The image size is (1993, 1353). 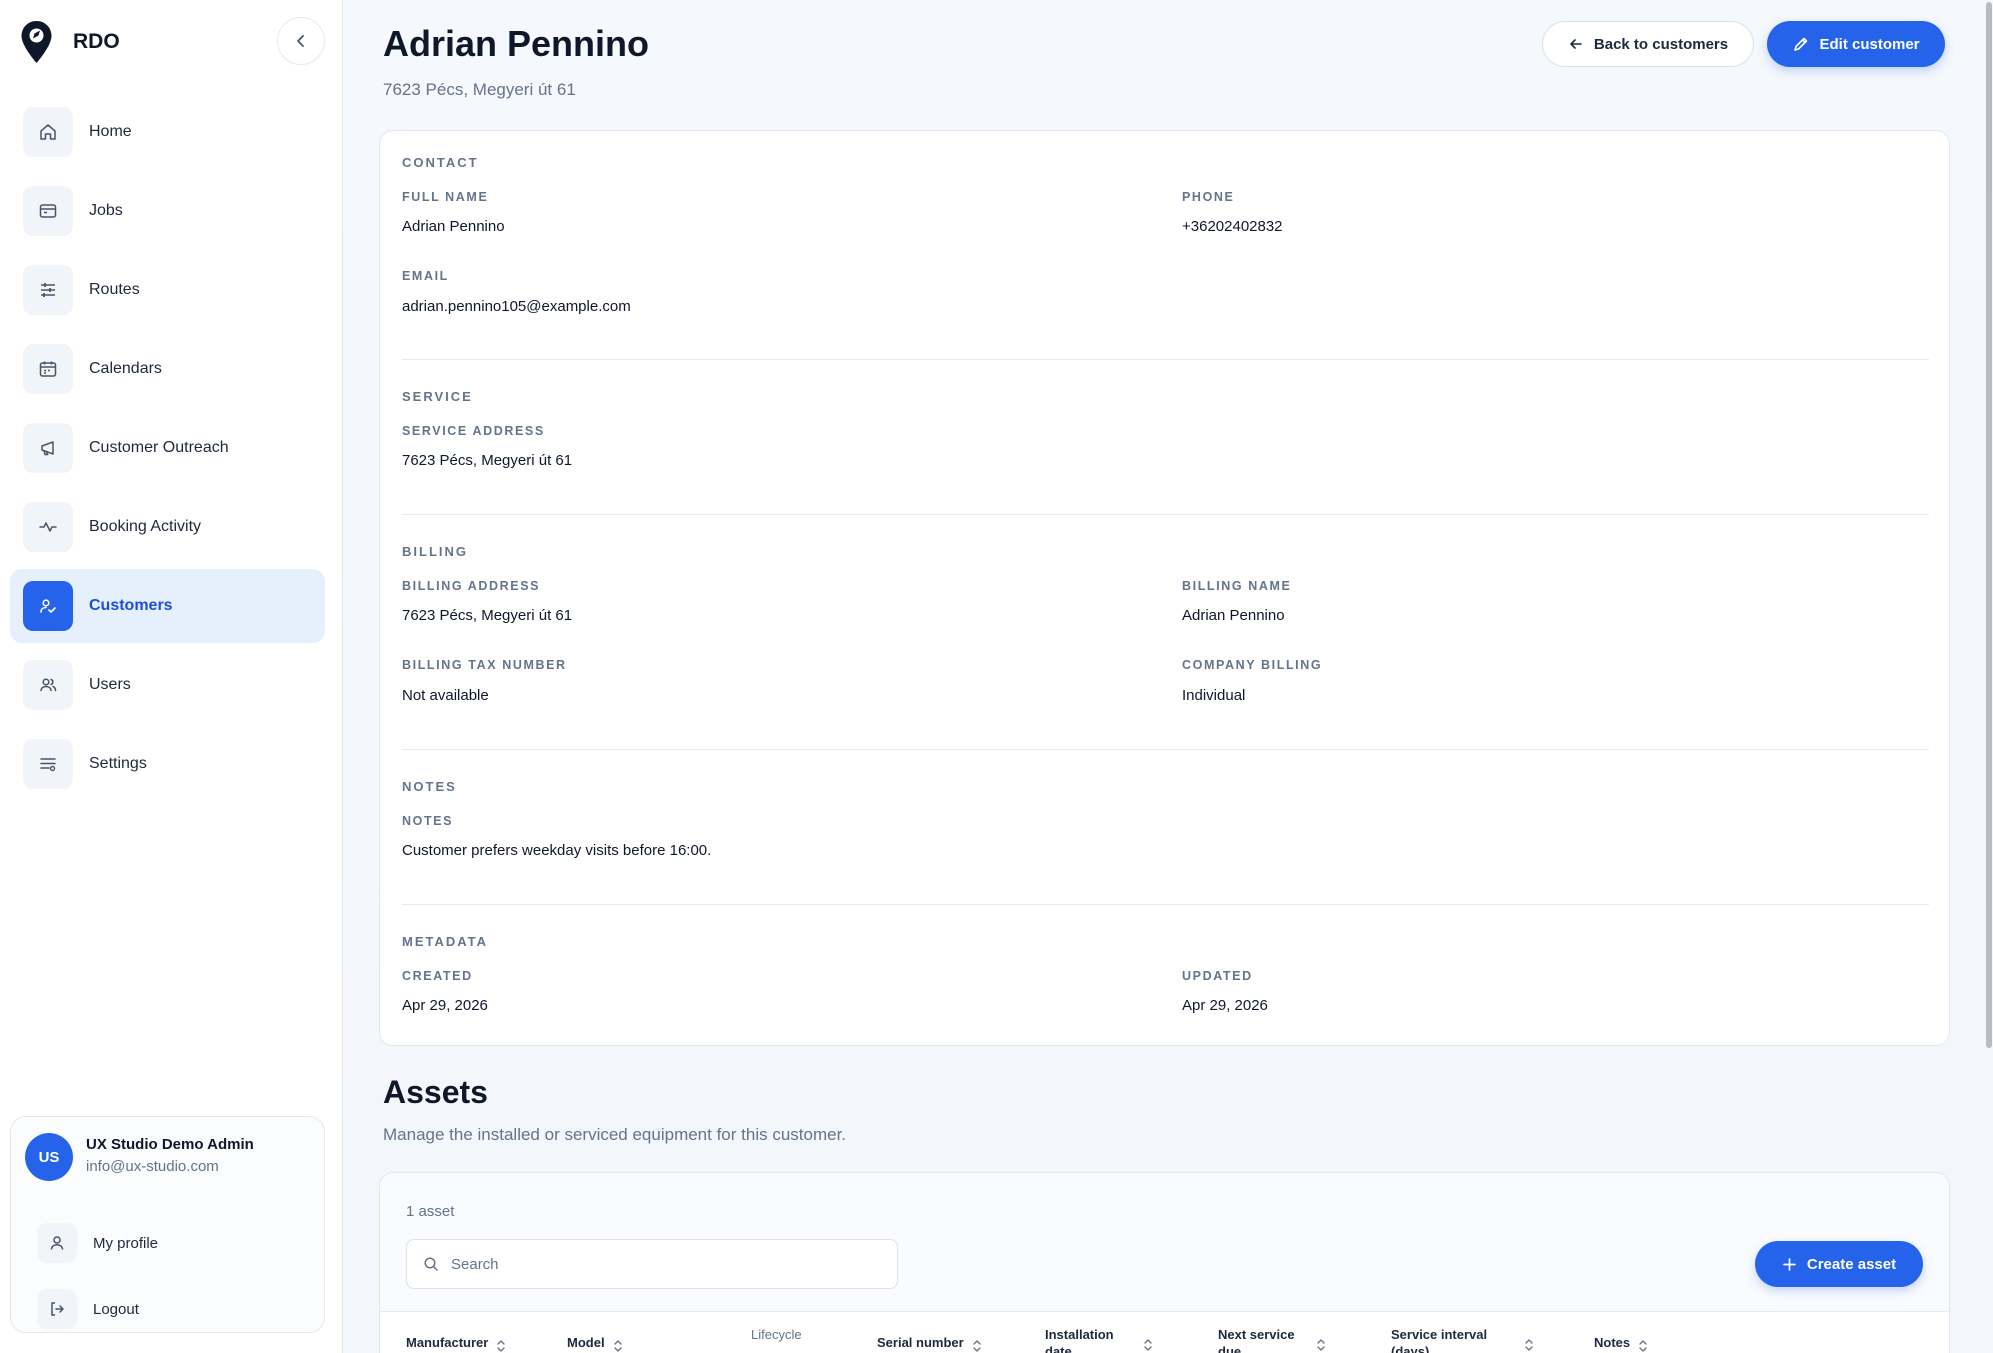 What do you see at coordinates (48, 685) in the screenshot?
I see `users-icon` at bounding box center [48, 685].